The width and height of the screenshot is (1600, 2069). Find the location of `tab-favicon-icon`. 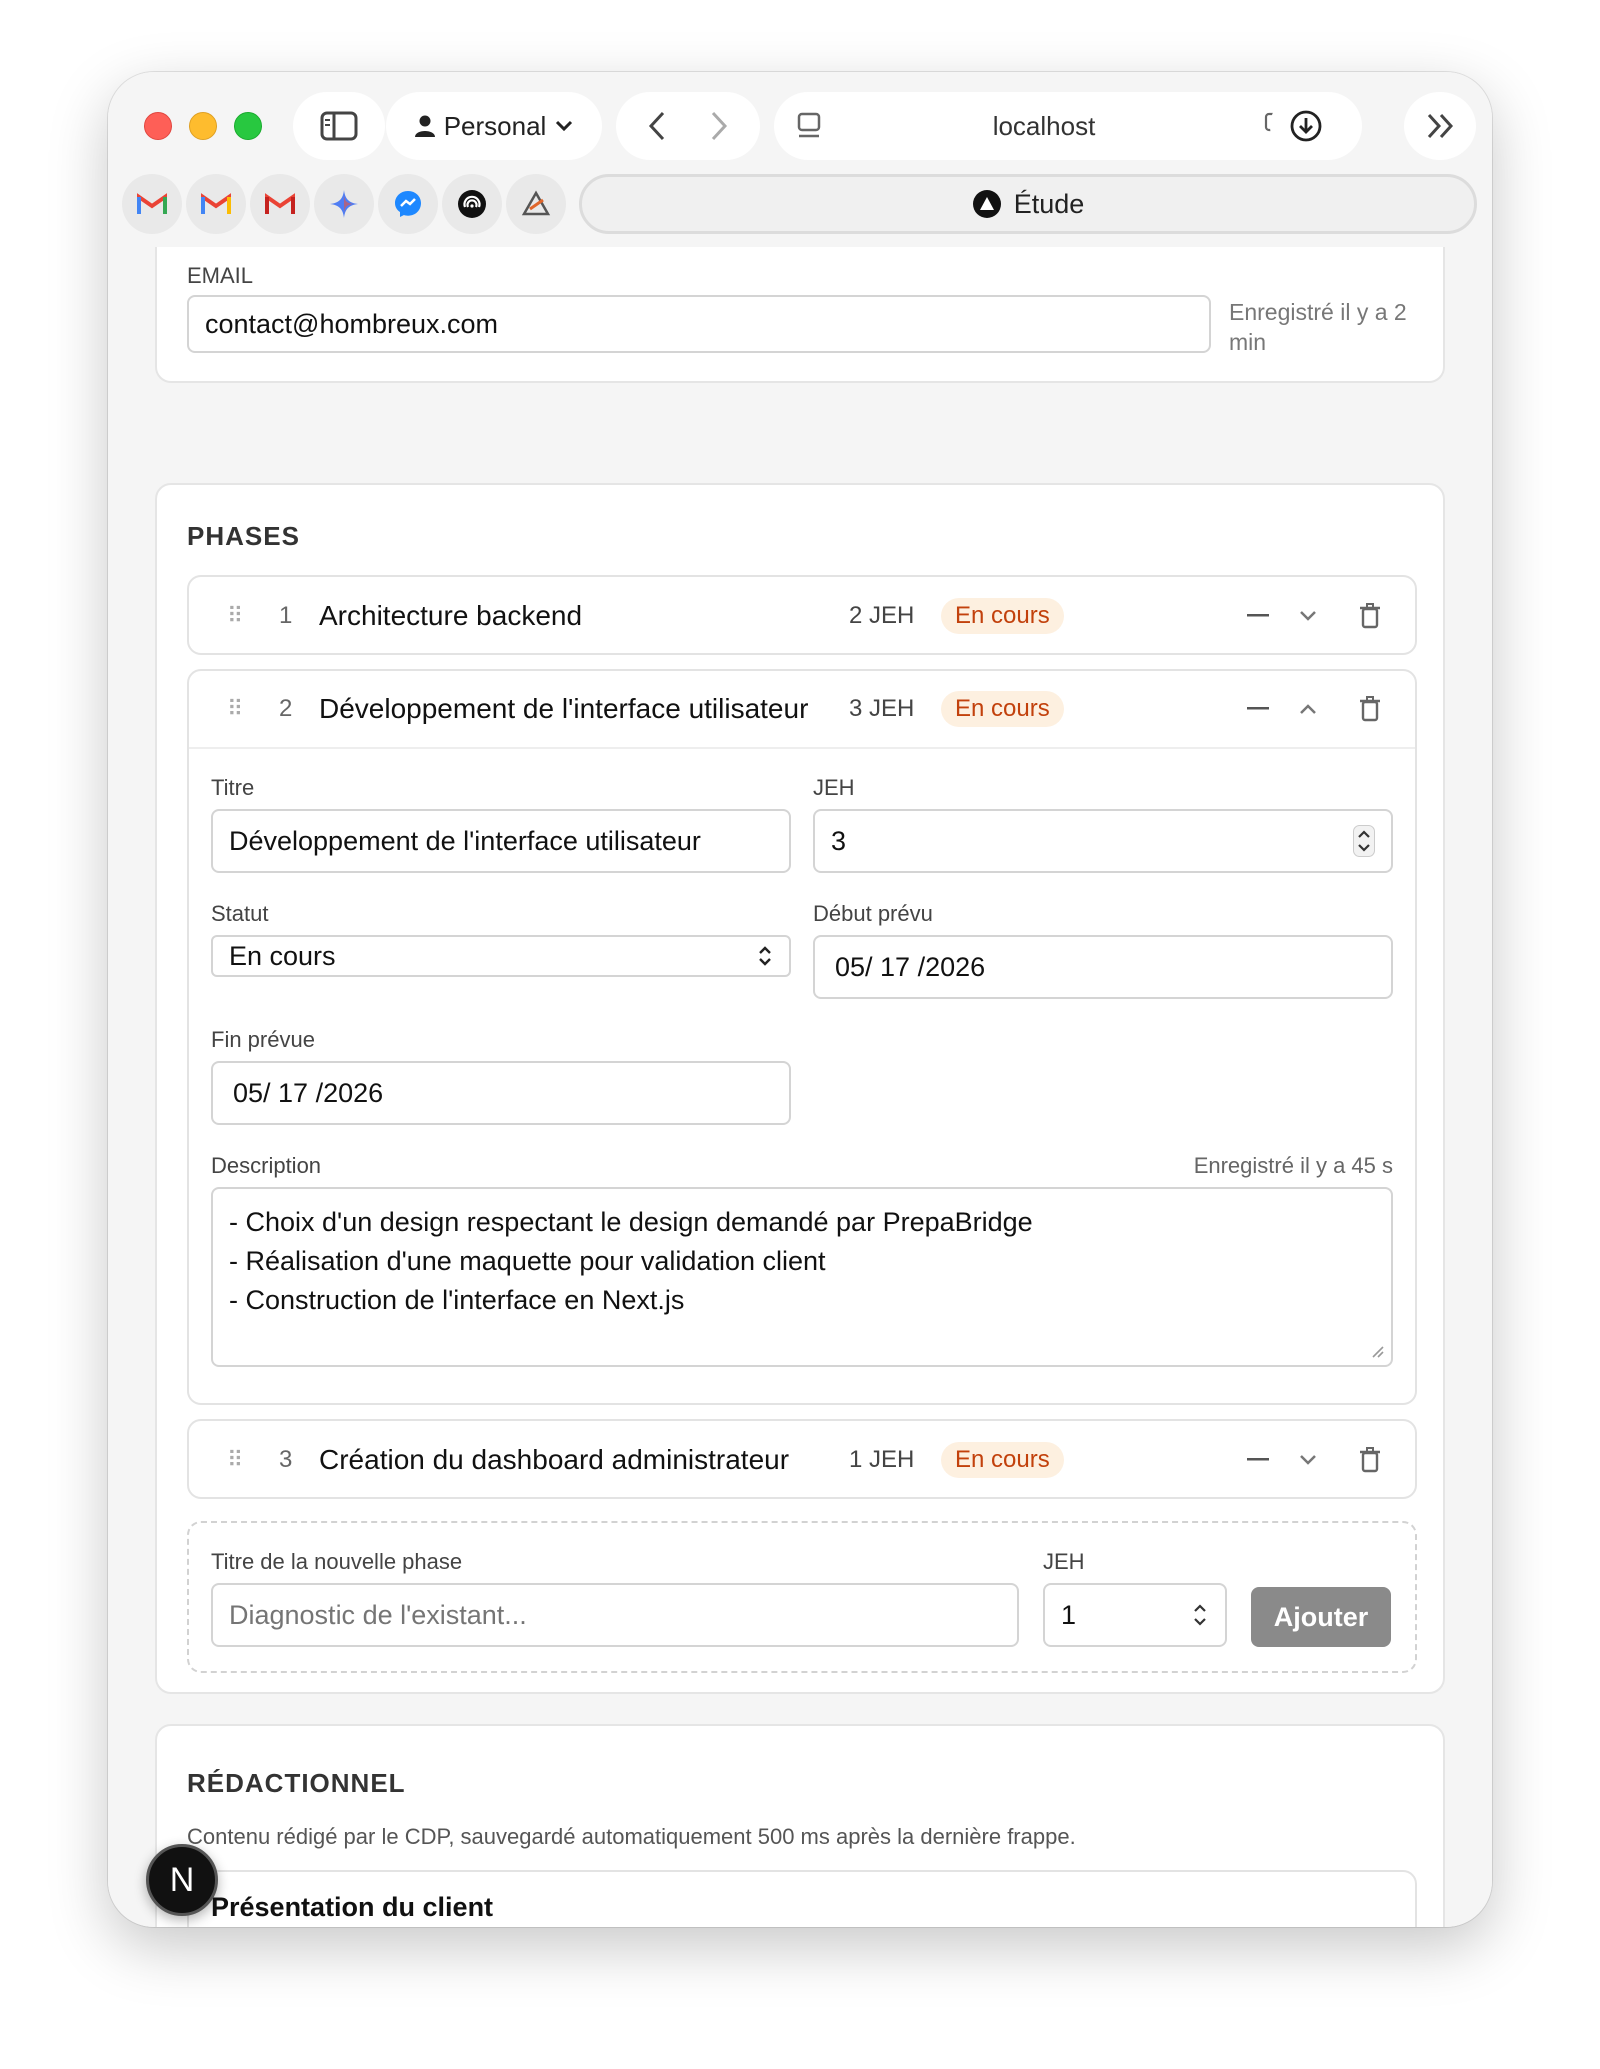

tab-favicon-icon is located at coordinates (986, 204).